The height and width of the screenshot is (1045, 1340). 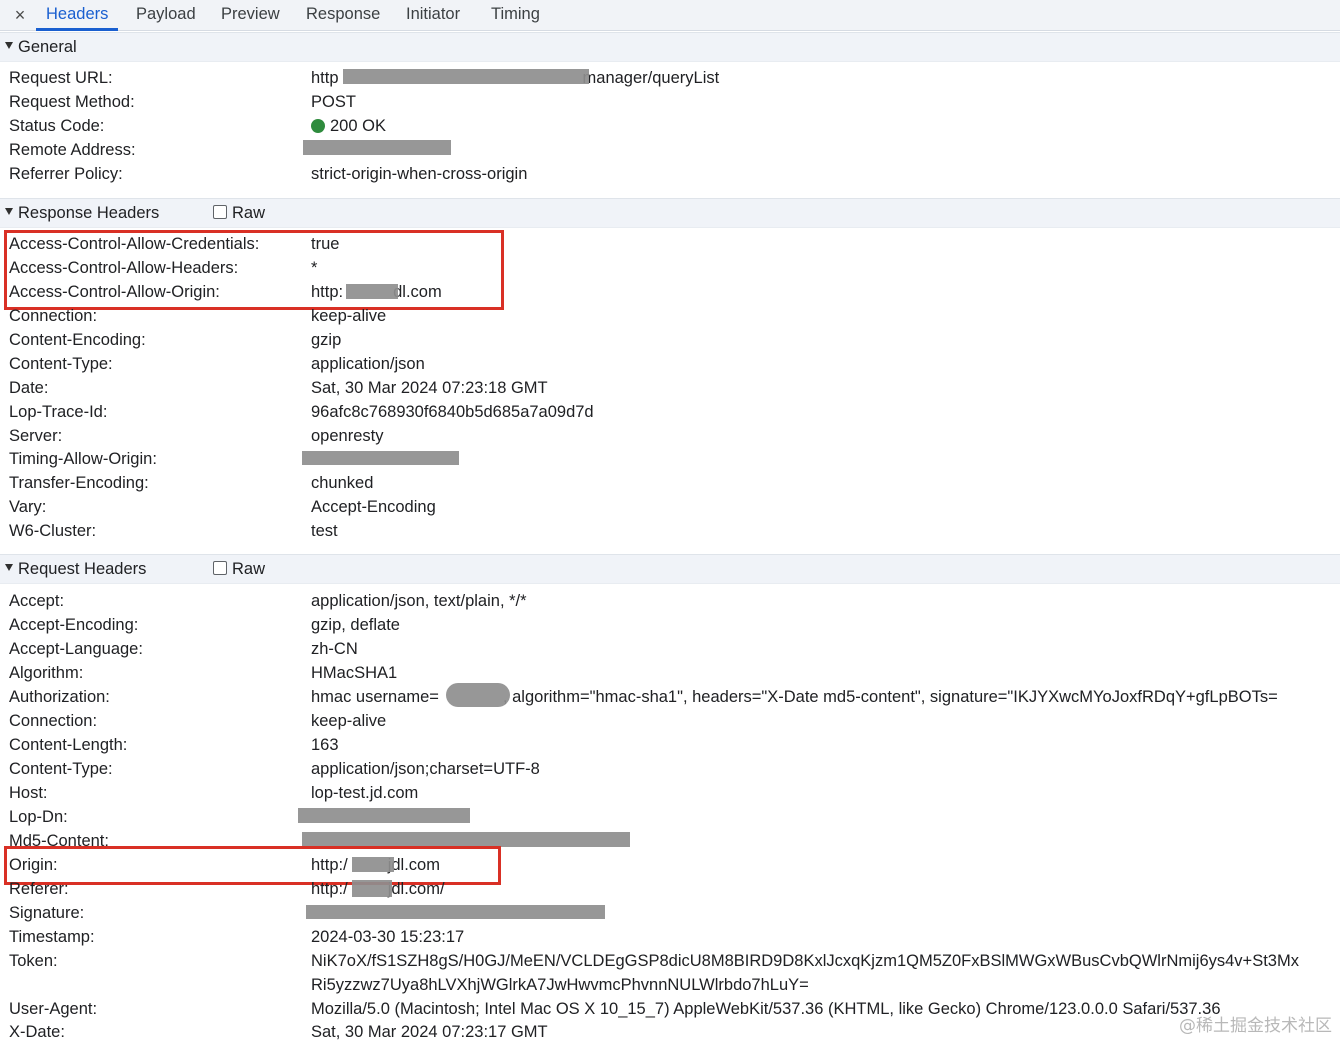 I want to click on watermark: @稀土掘金技术社区, so click(x=1255, y=1026).